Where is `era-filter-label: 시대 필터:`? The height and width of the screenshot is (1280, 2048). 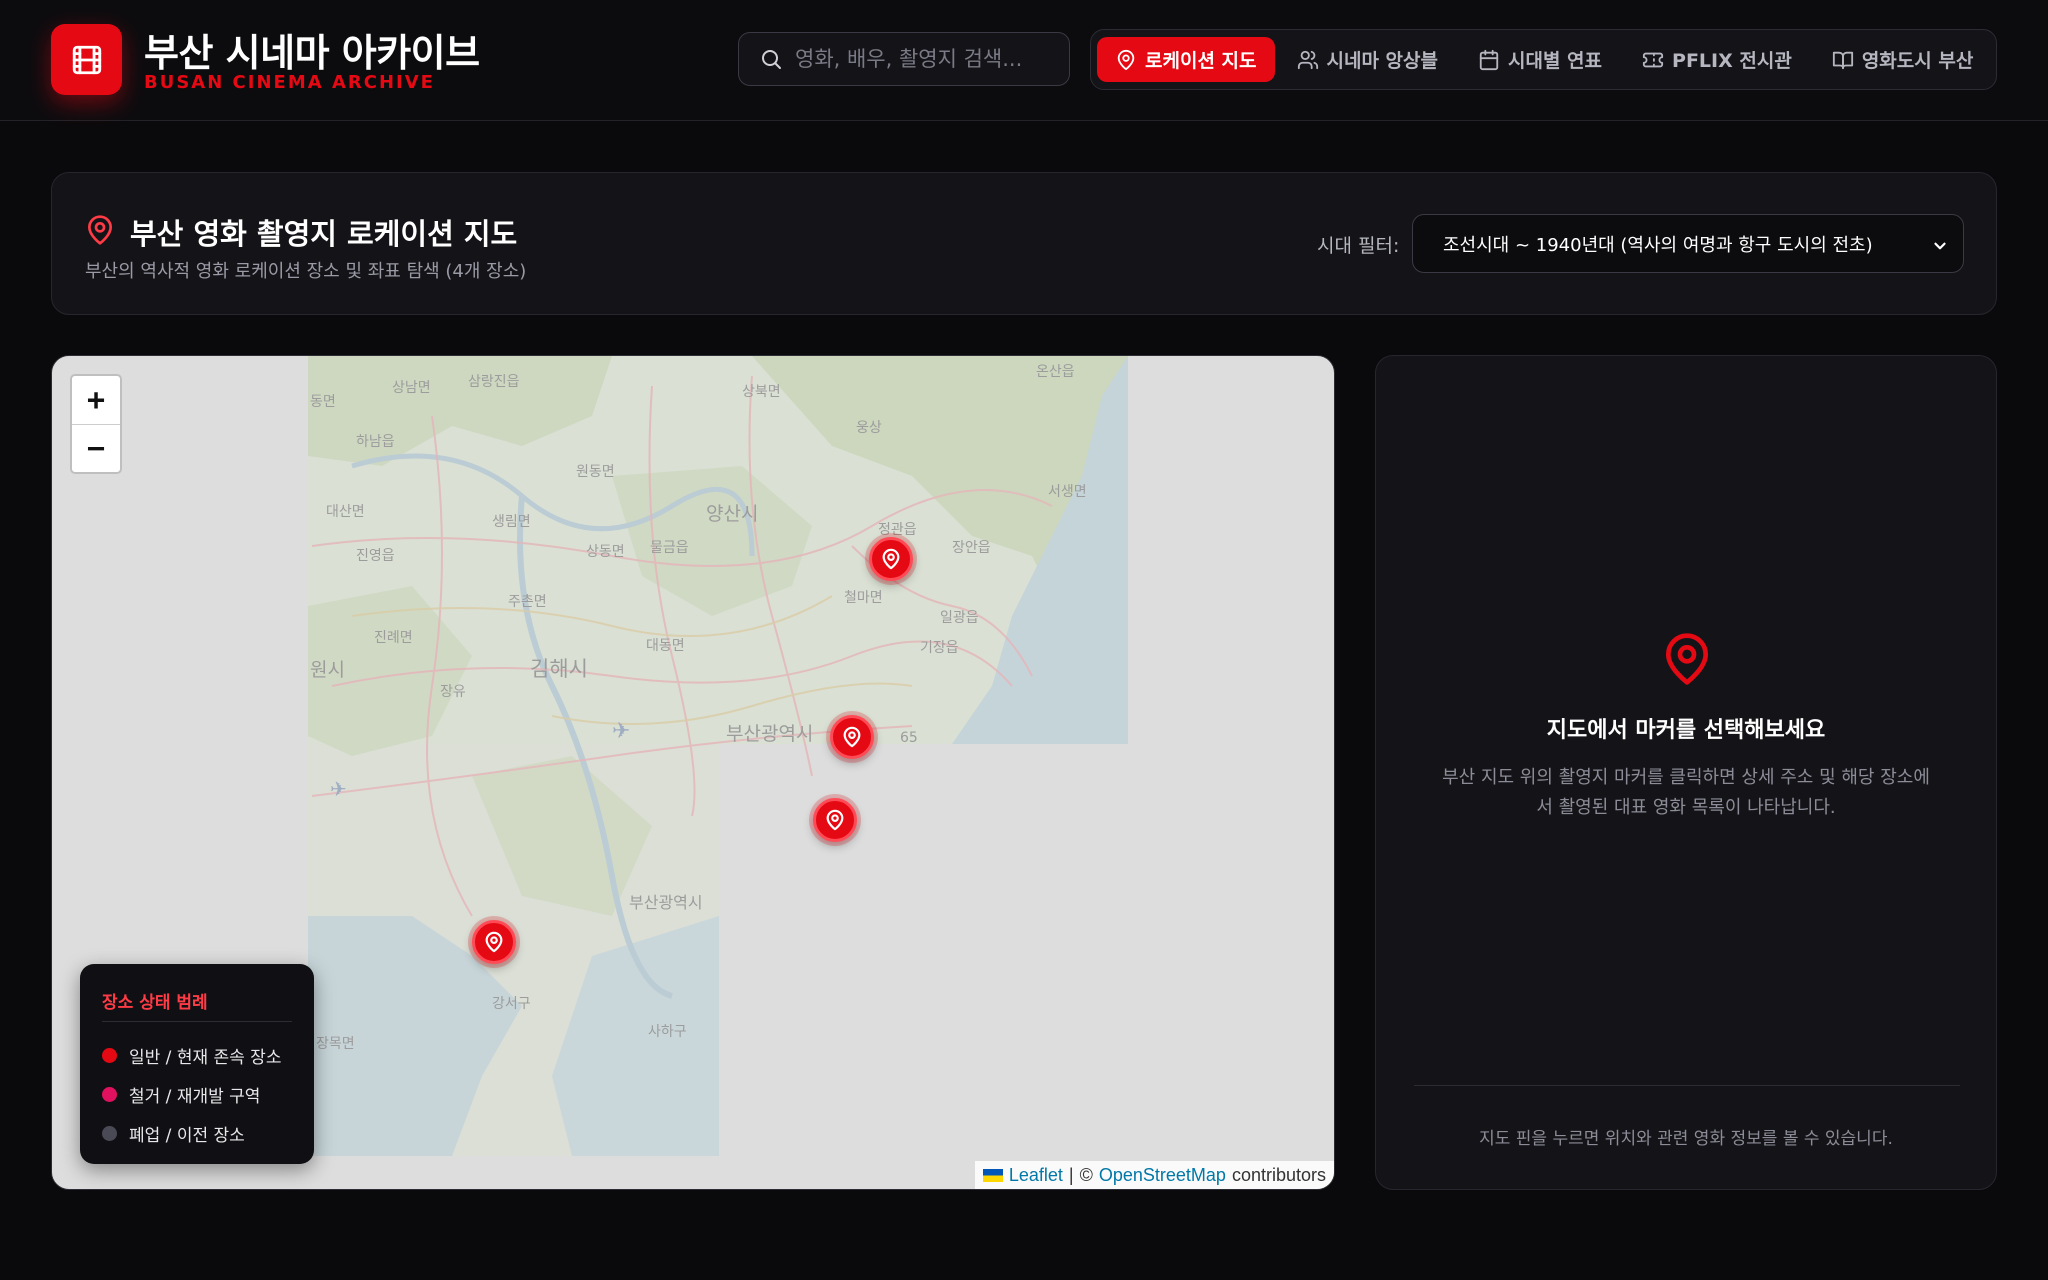
era-filter-label: 시대 필터: is located at coordinates (1358, 246).